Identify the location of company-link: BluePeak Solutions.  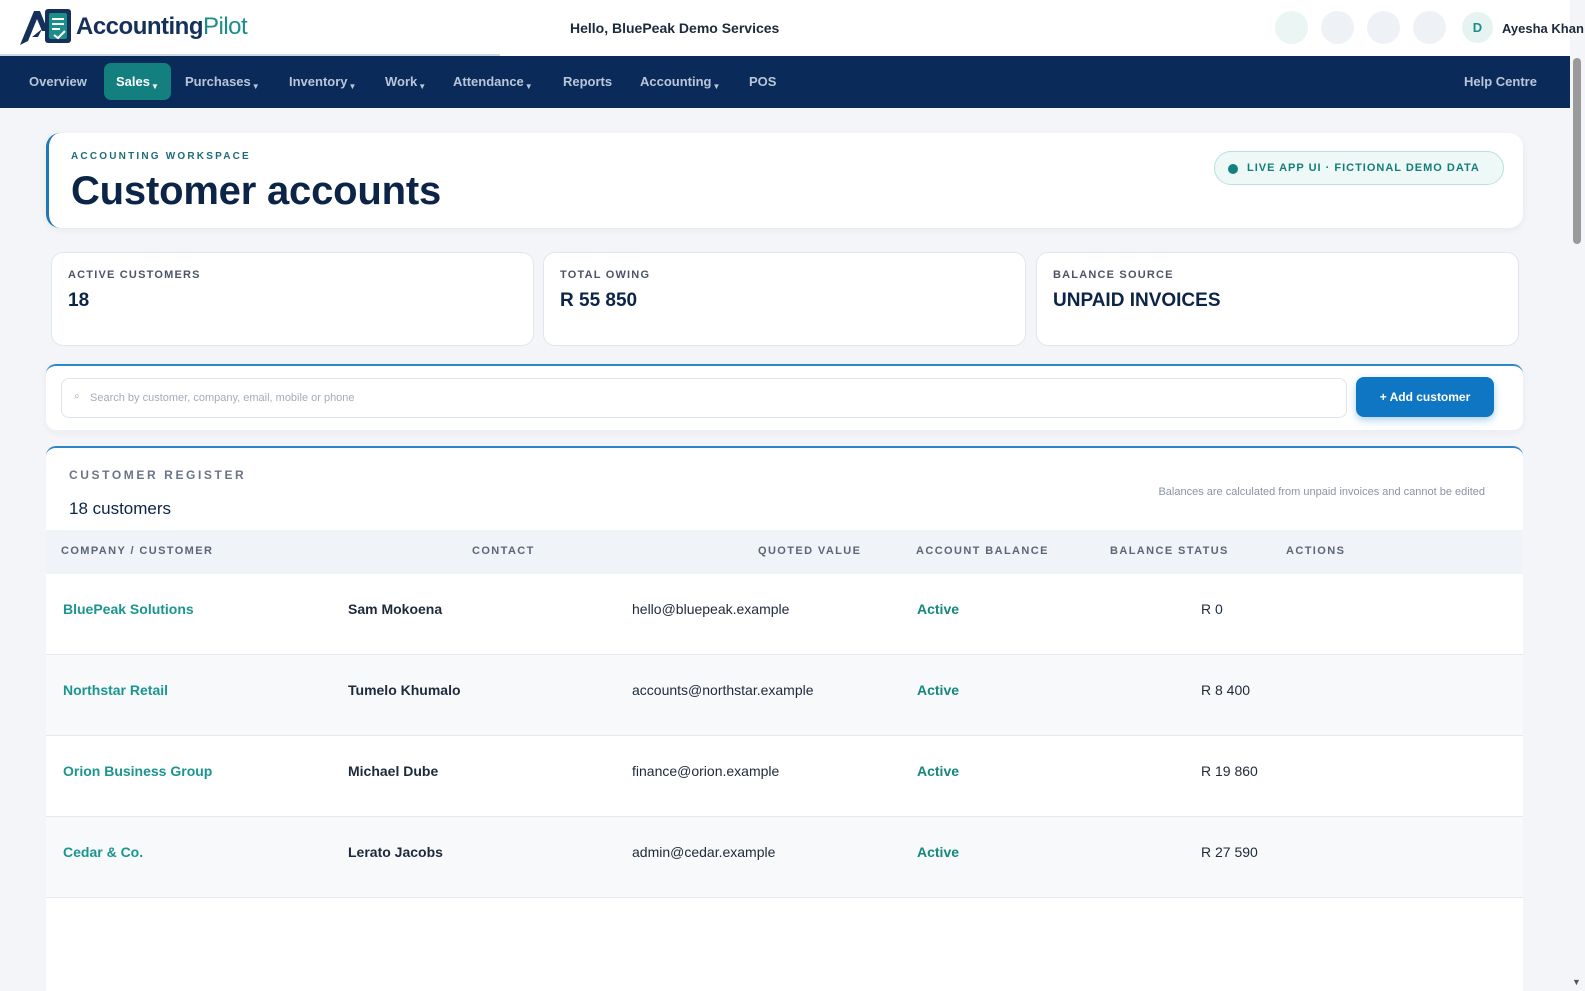
(128, 609).